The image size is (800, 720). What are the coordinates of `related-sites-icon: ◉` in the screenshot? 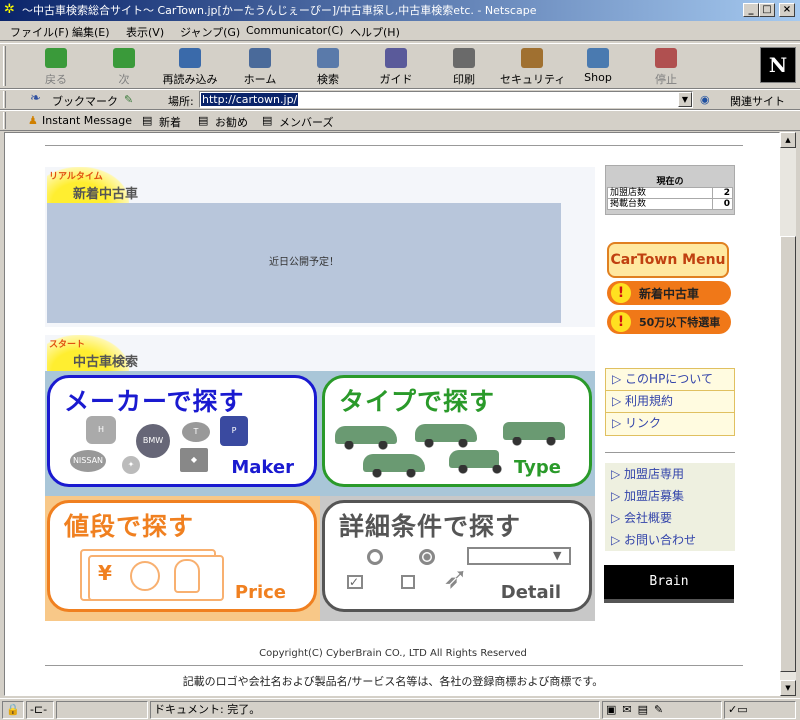 It's located at (705, 99).